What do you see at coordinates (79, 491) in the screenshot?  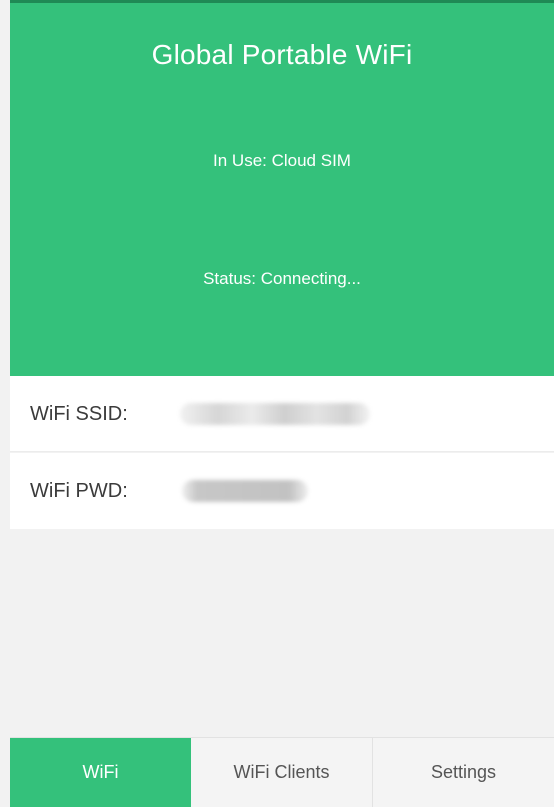 I see `wifi-pwd-label: WiFi PWD:` at bounding box center [79, 491].